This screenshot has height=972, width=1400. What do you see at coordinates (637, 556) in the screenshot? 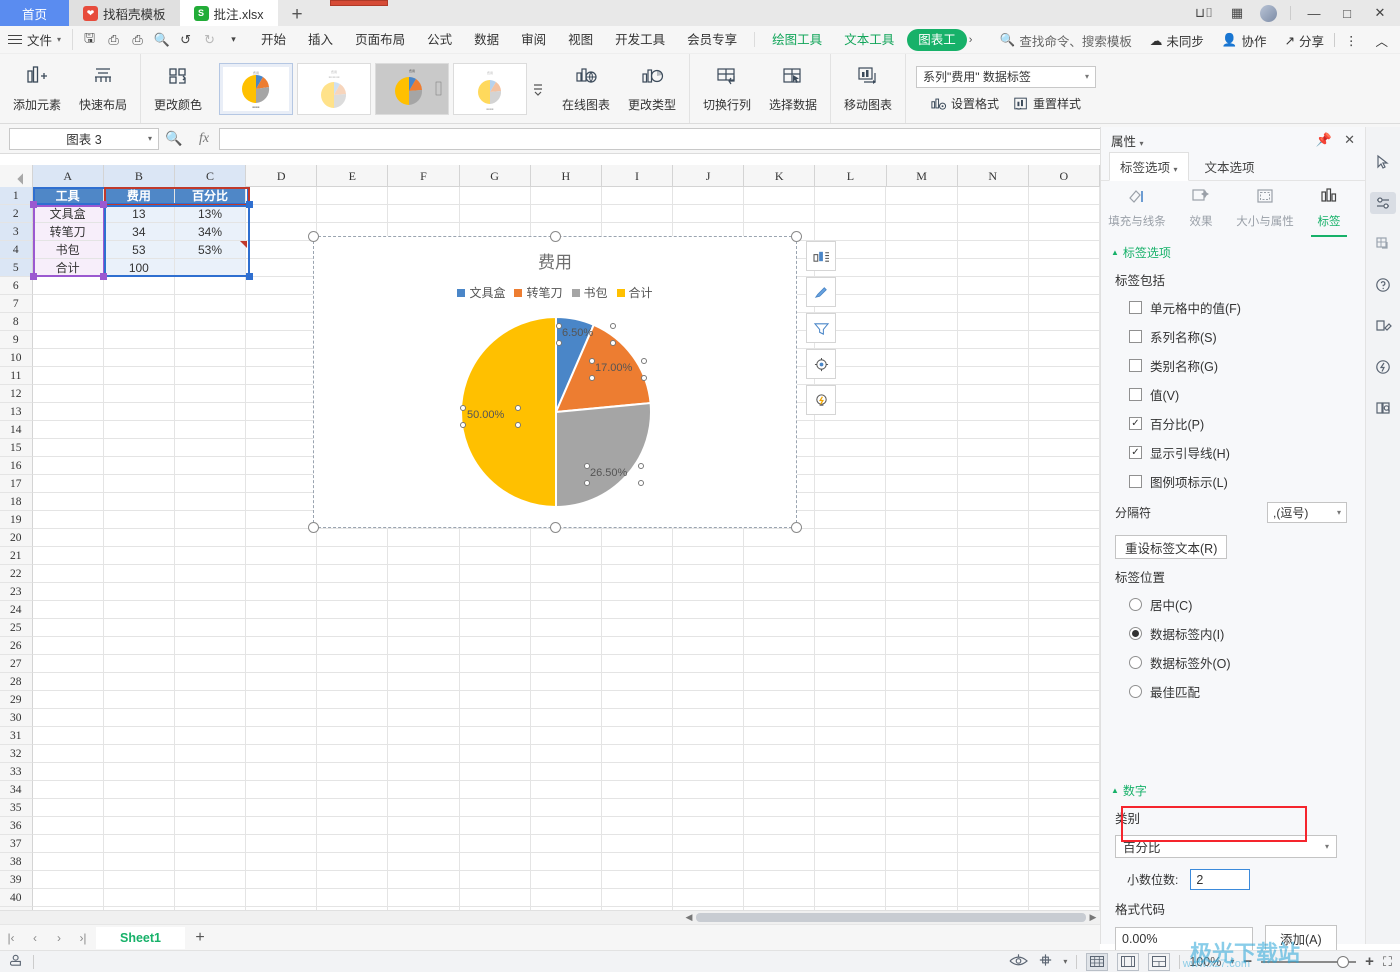
I see `cell-I21` at bounding box center [637, 556].